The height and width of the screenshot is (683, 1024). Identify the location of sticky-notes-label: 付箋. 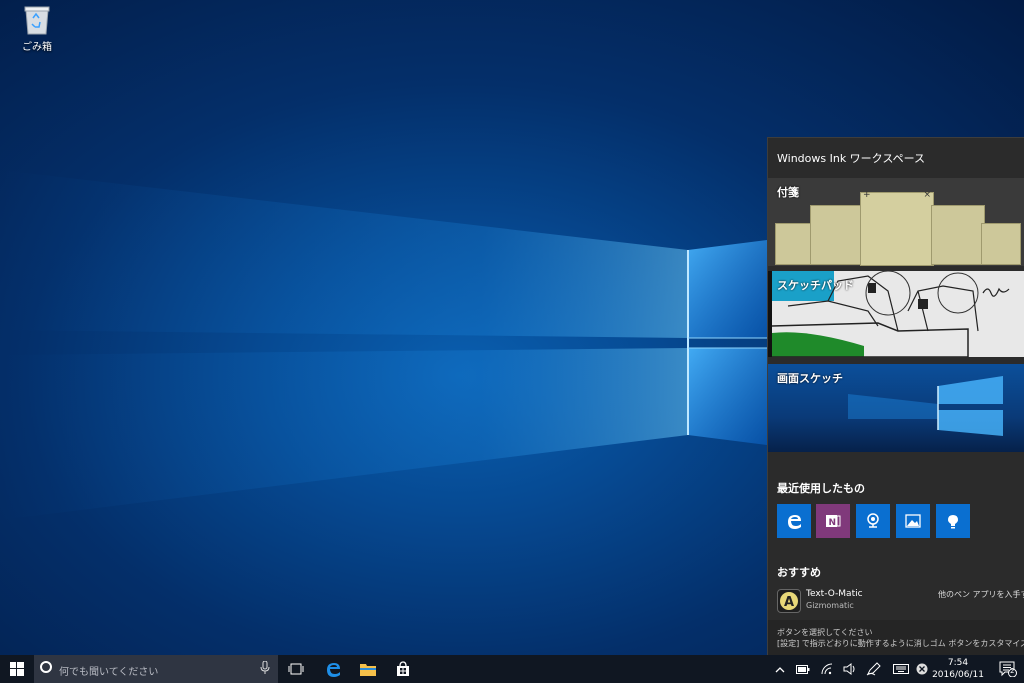
(788, 192).